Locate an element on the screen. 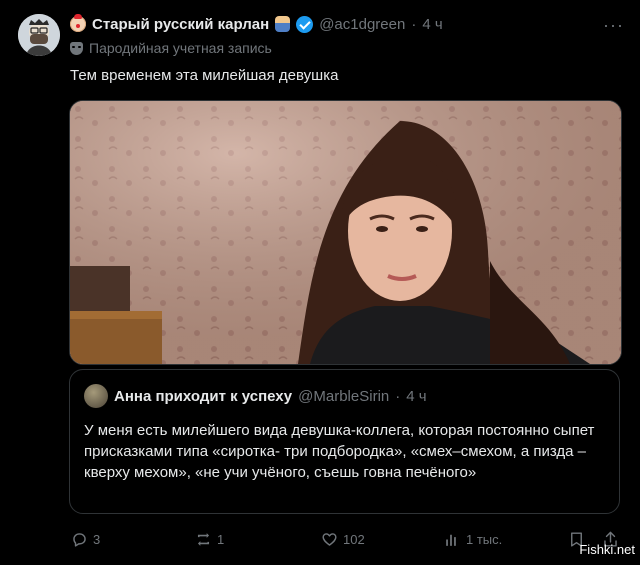 The width and height of the screenshot is (640, 565). quoted-author-handle: @MarbleSirin is located at coordinates (344, 396).